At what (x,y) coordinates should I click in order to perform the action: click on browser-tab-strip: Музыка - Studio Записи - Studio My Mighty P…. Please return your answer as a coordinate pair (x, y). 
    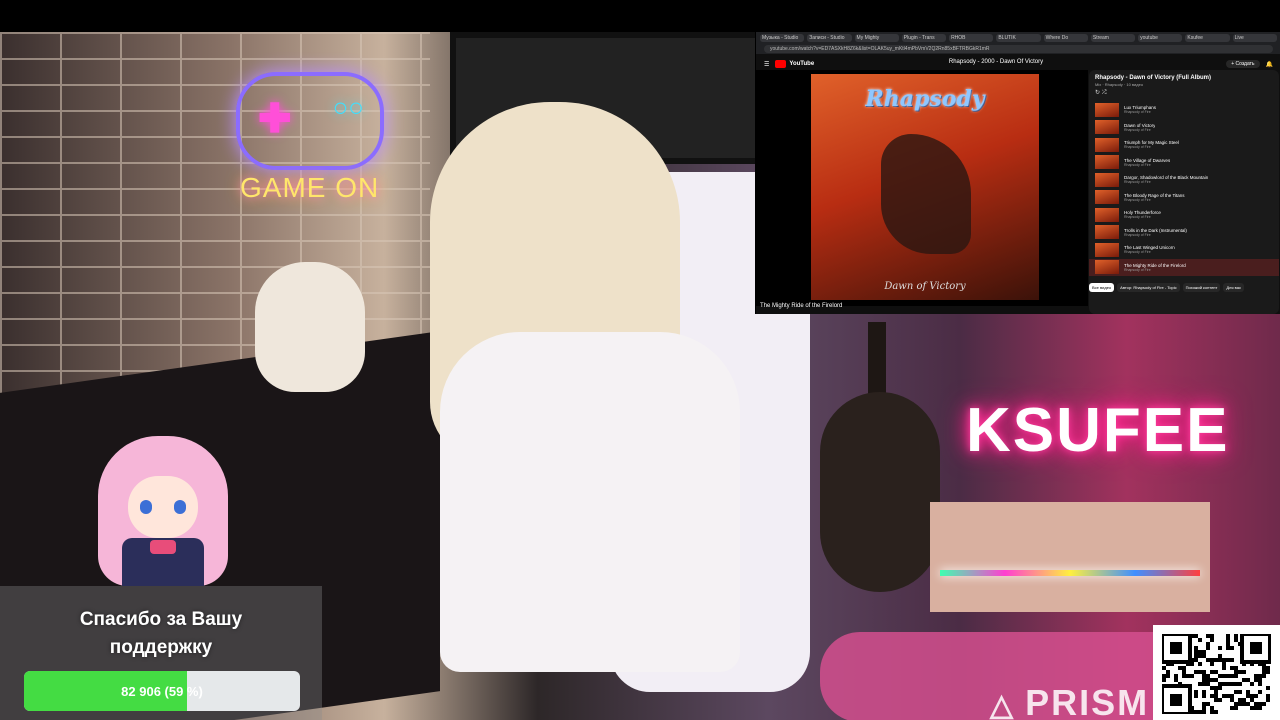
    Looking at the image, I should click on (1018, 38).